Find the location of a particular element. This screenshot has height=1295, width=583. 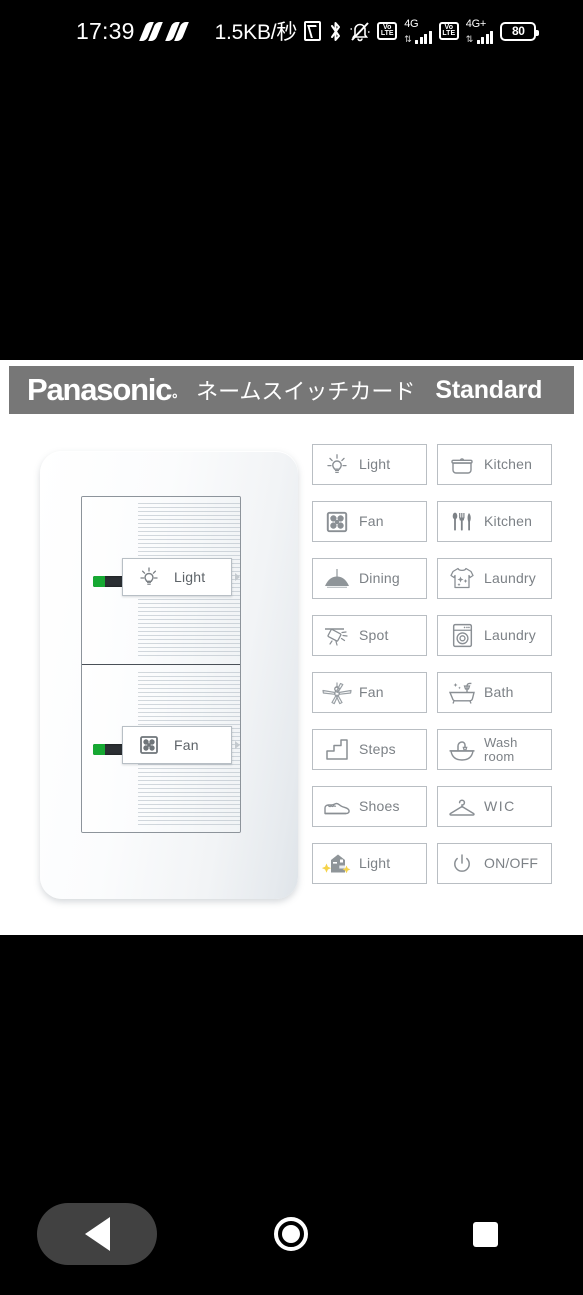

signal-sim2: 4G+ ⇅ is located at coordinates (479, 30).